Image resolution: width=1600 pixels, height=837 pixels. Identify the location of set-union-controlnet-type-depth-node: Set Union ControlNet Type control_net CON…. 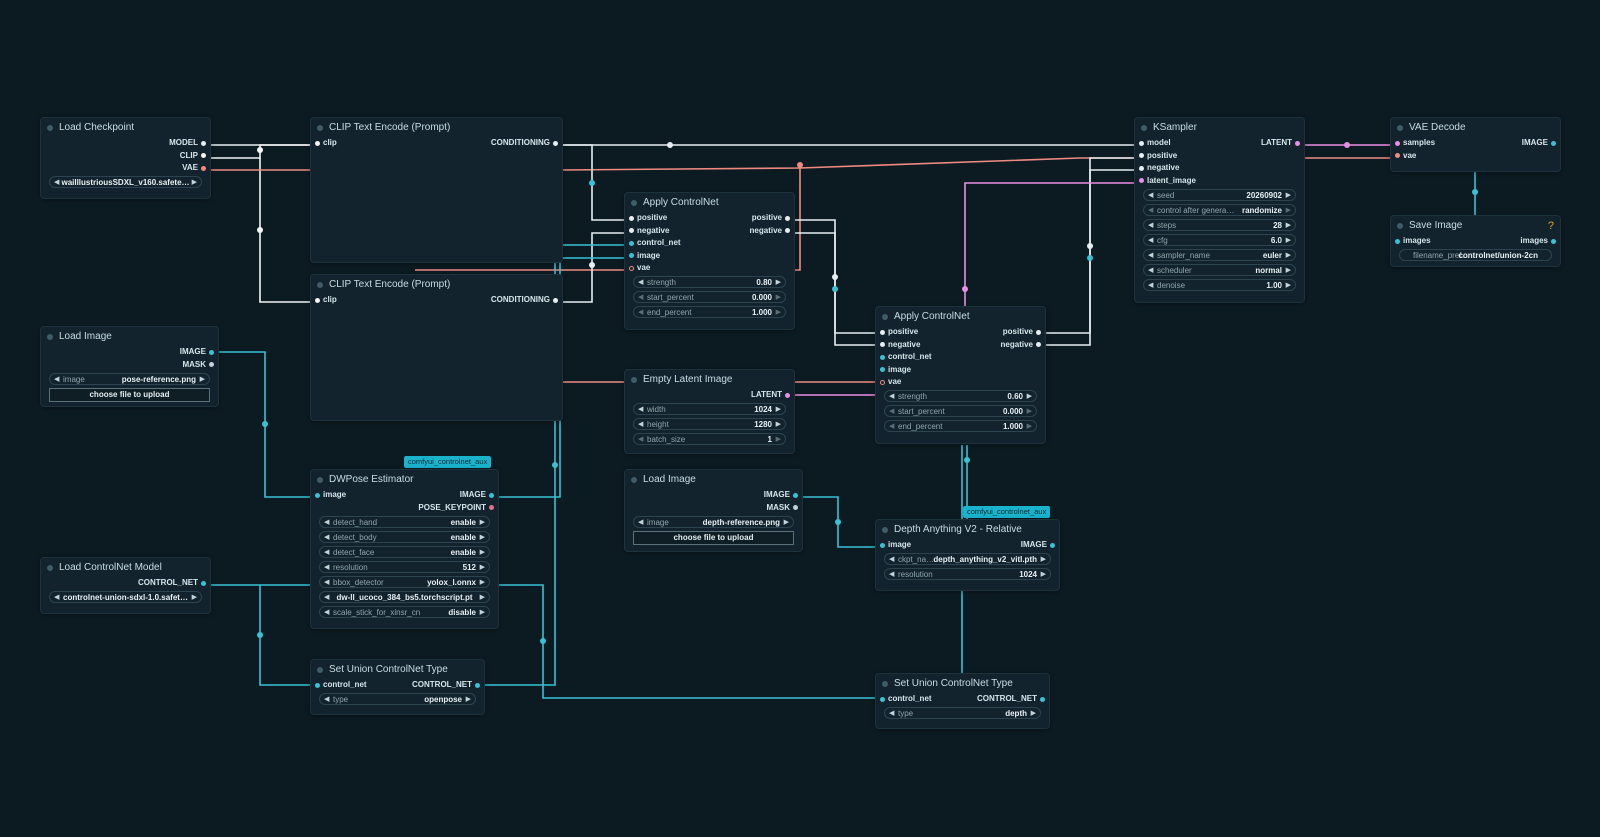
(962, 701).